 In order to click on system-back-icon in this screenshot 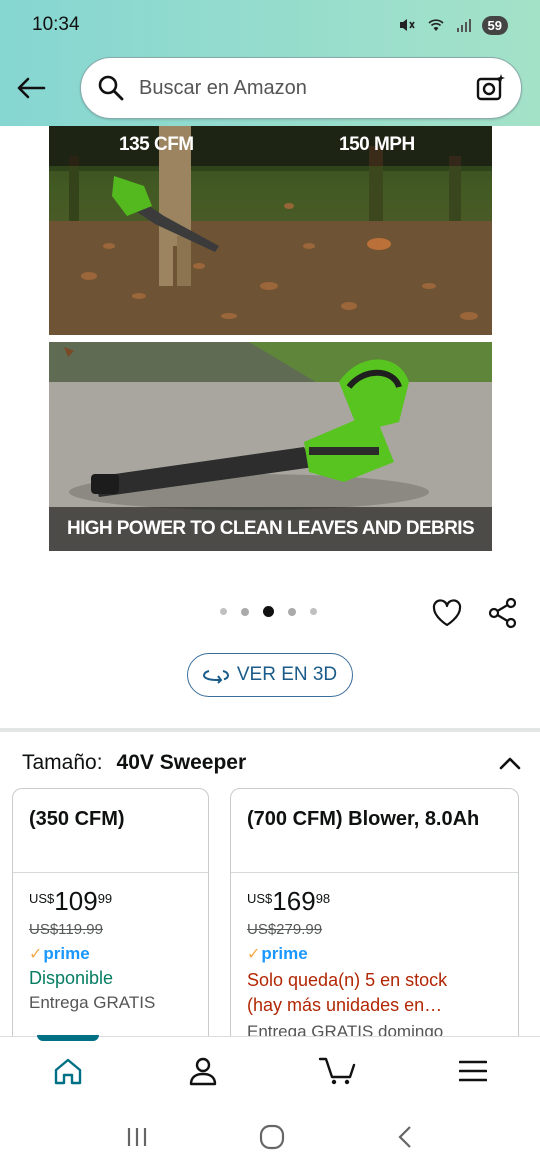, I will do `click(405, 1137)`.